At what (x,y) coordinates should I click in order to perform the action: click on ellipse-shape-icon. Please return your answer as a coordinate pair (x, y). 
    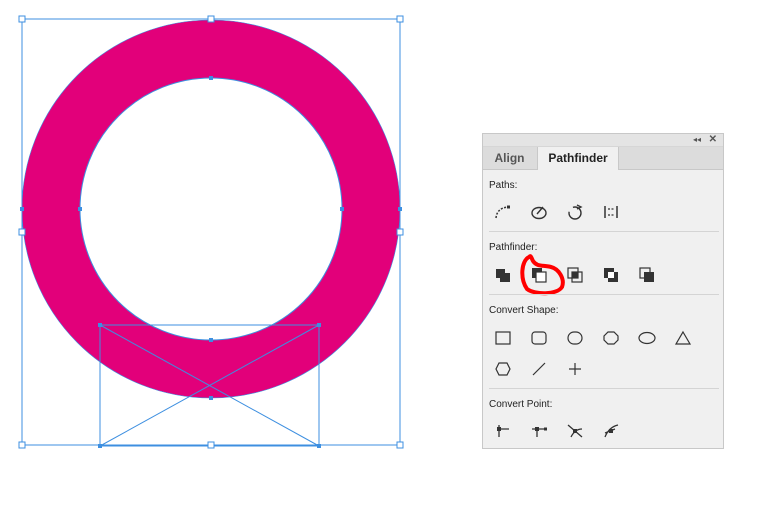
    Looking at the image, I should click on (575, 338).